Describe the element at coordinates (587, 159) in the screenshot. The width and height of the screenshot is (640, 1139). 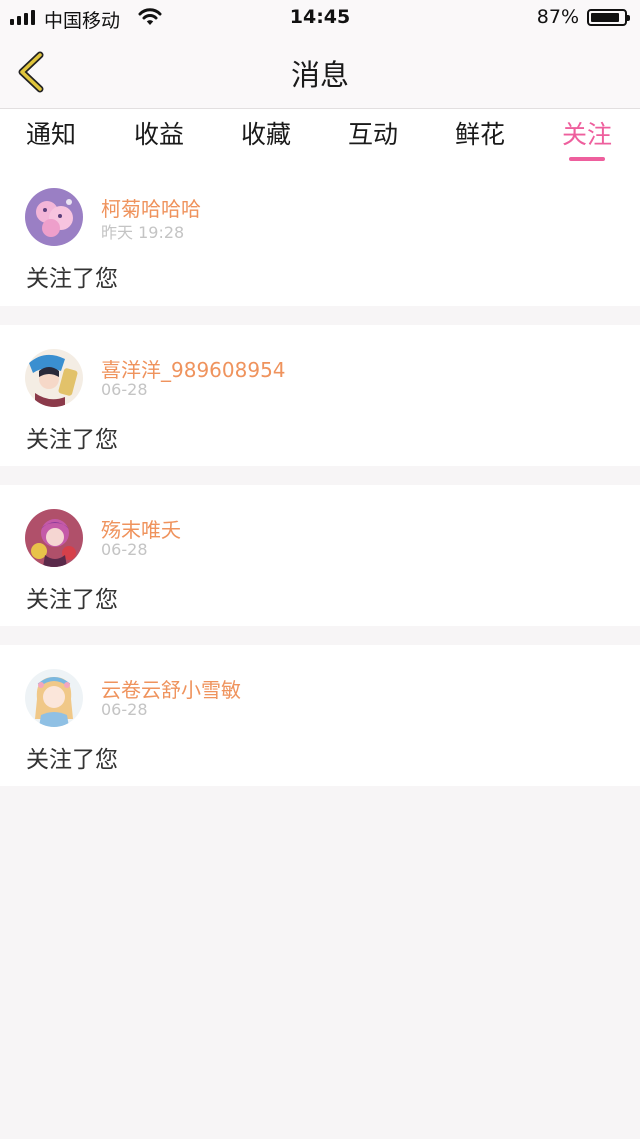
I see `active-tab-indicator` at that location.